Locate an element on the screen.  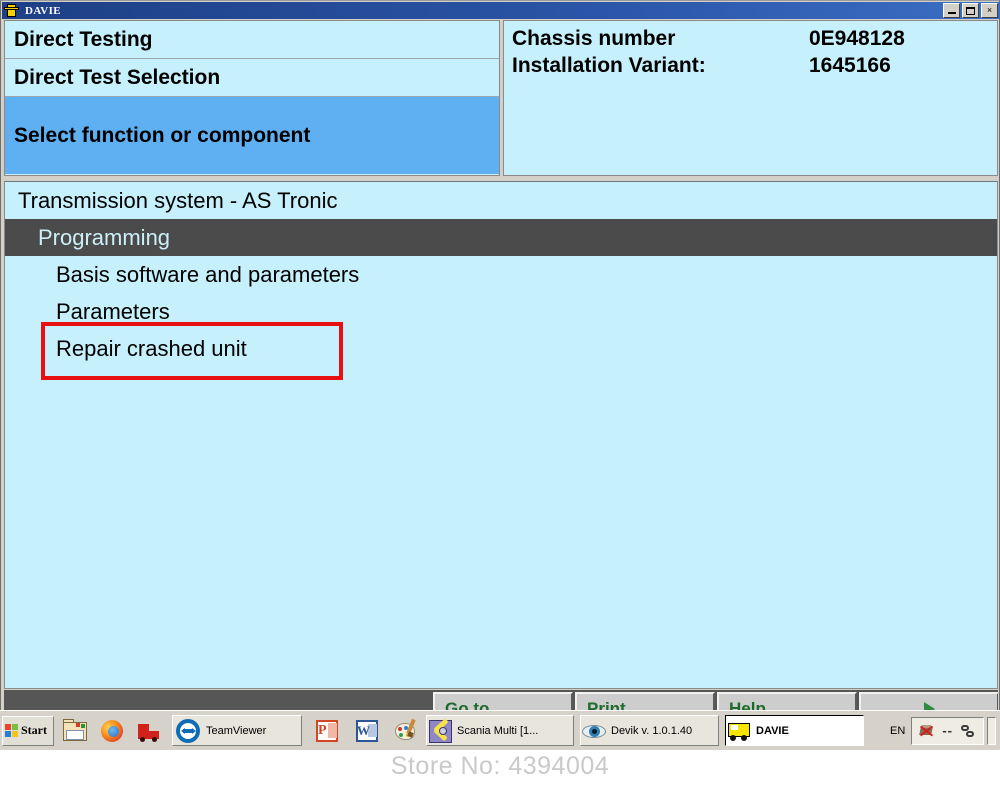
current-prompt: Select function or component is located at coordinates (252, 135).